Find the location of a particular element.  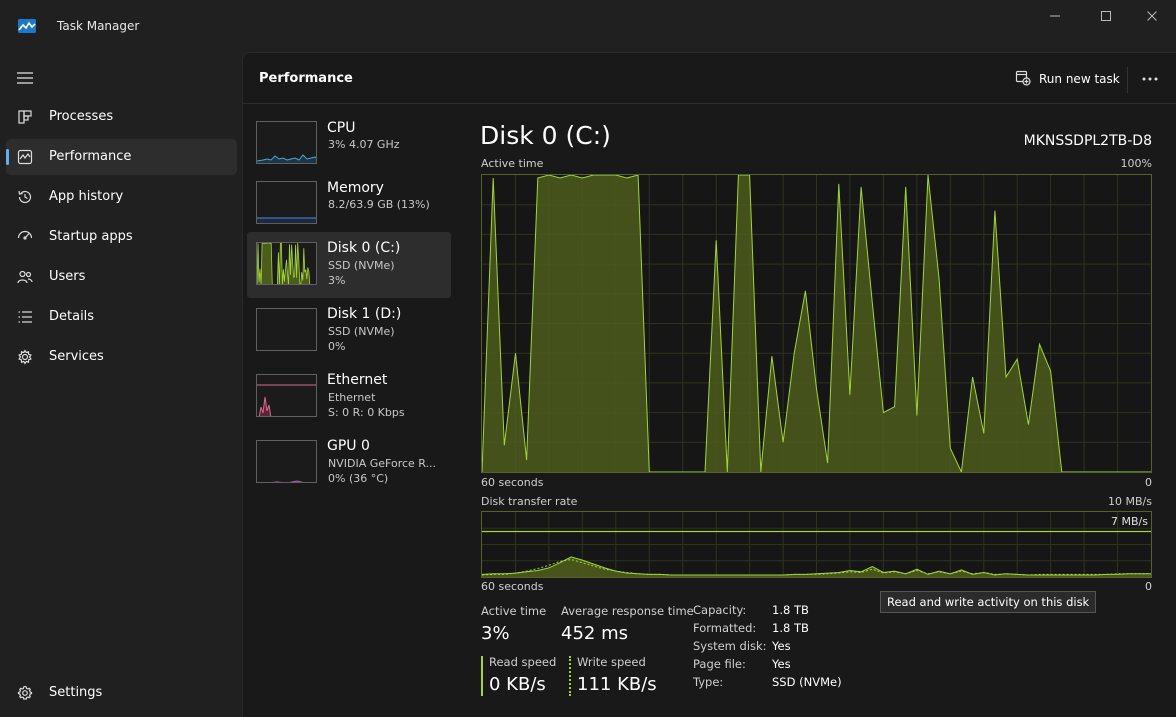

device-disk-1: Disk 1 (D:) SSD (NVMe) 0% is located at coordinates (349, 331).